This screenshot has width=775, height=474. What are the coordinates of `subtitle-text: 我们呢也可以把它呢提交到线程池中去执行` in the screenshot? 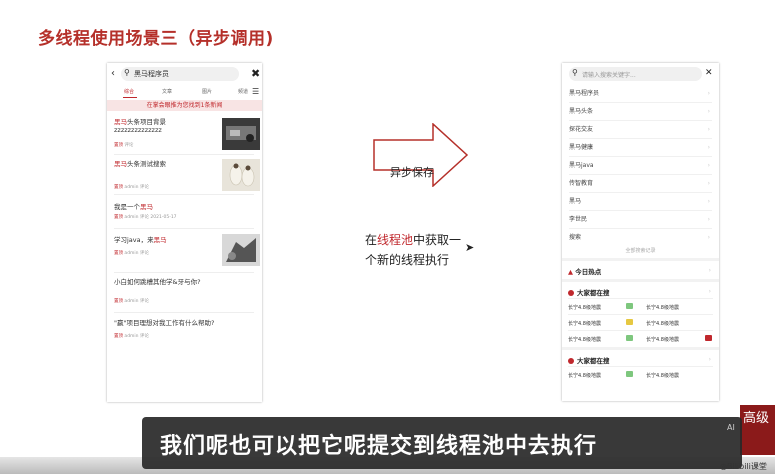 It's located at (379, 446).